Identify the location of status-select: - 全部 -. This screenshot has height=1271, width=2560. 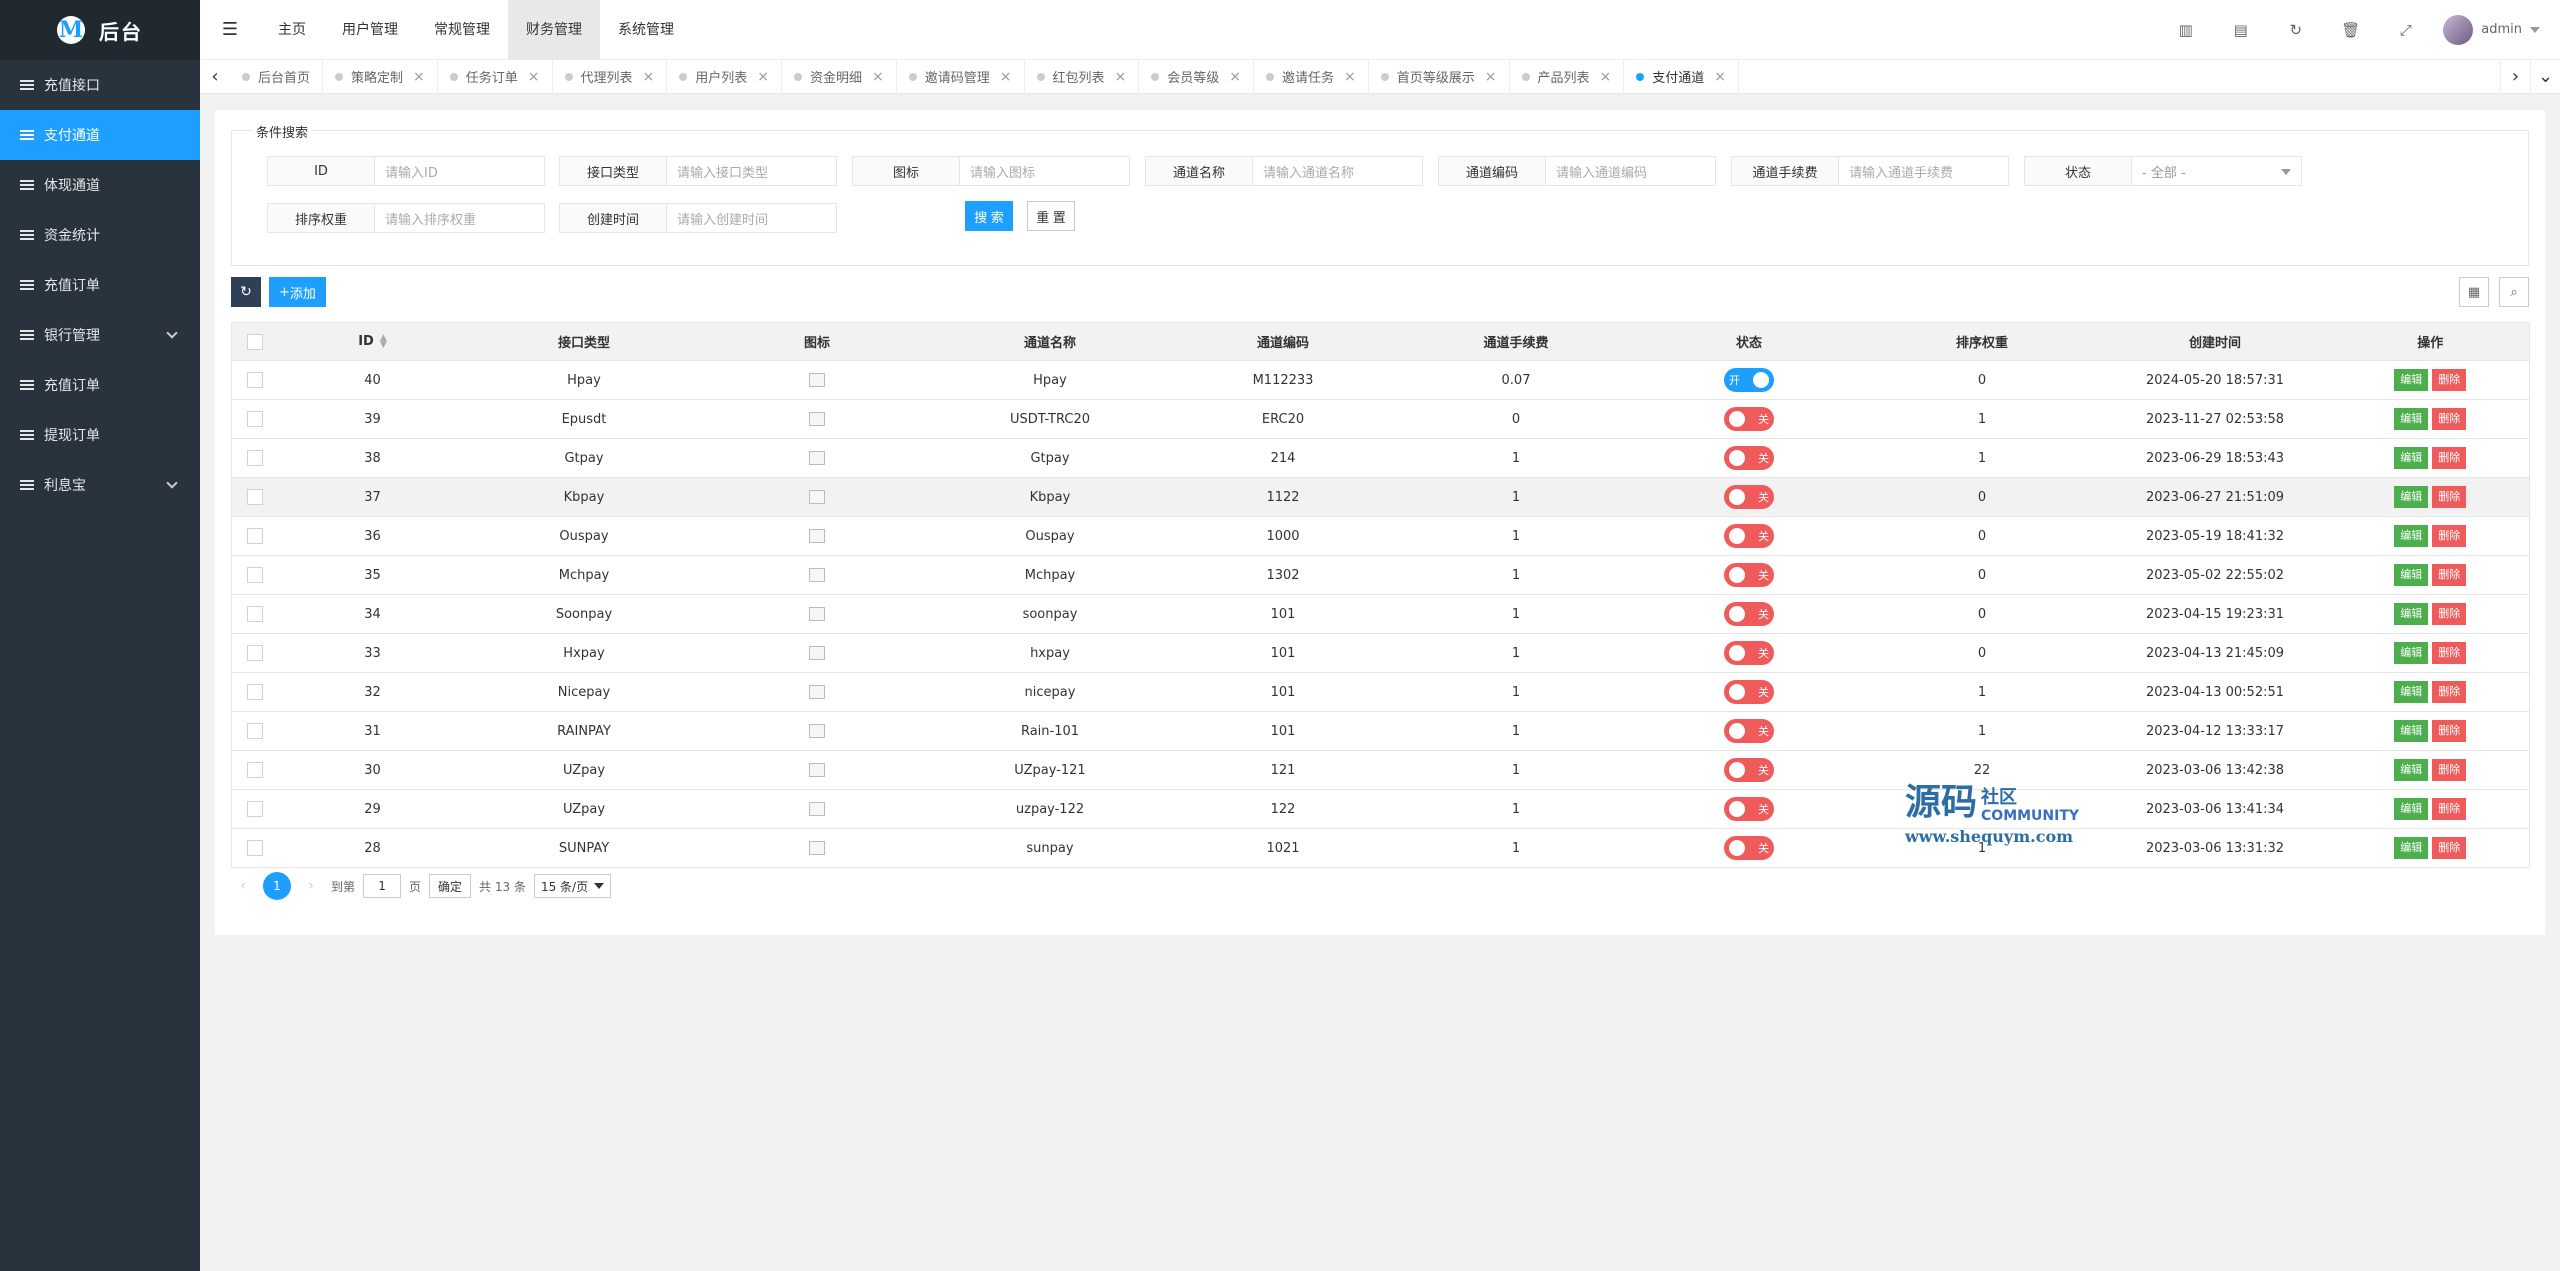
(2217, 171).